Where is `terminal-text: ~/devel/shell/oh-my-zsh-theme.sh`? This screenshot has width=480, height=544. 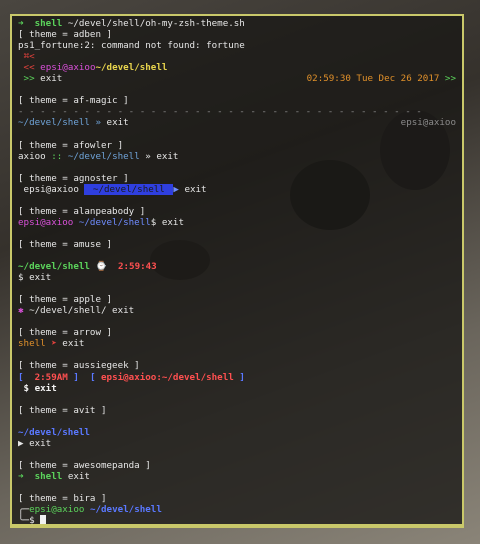 terminal-text: ~/devel/shell/oh-my-zsh-theme.sh is located at coordinates (153, 23).